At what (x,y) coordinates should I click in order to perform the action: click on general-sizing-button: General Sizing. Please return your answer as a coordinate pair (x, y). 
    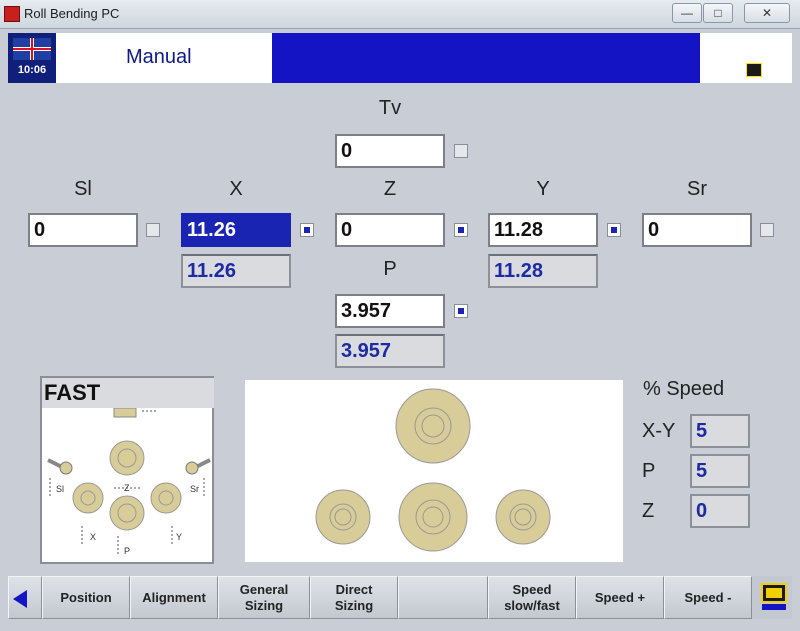
    Looking at the image, I should click on (264, 597).